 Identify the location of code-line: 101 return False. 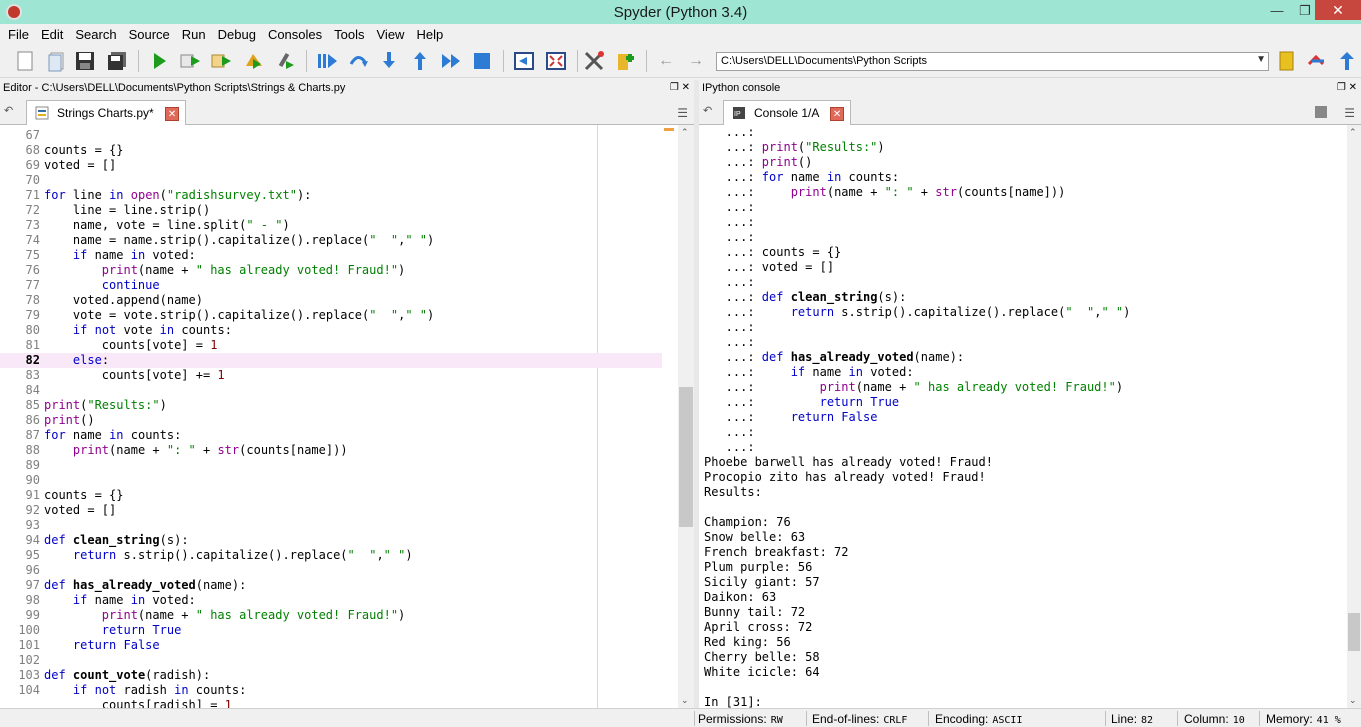
(331, 645).